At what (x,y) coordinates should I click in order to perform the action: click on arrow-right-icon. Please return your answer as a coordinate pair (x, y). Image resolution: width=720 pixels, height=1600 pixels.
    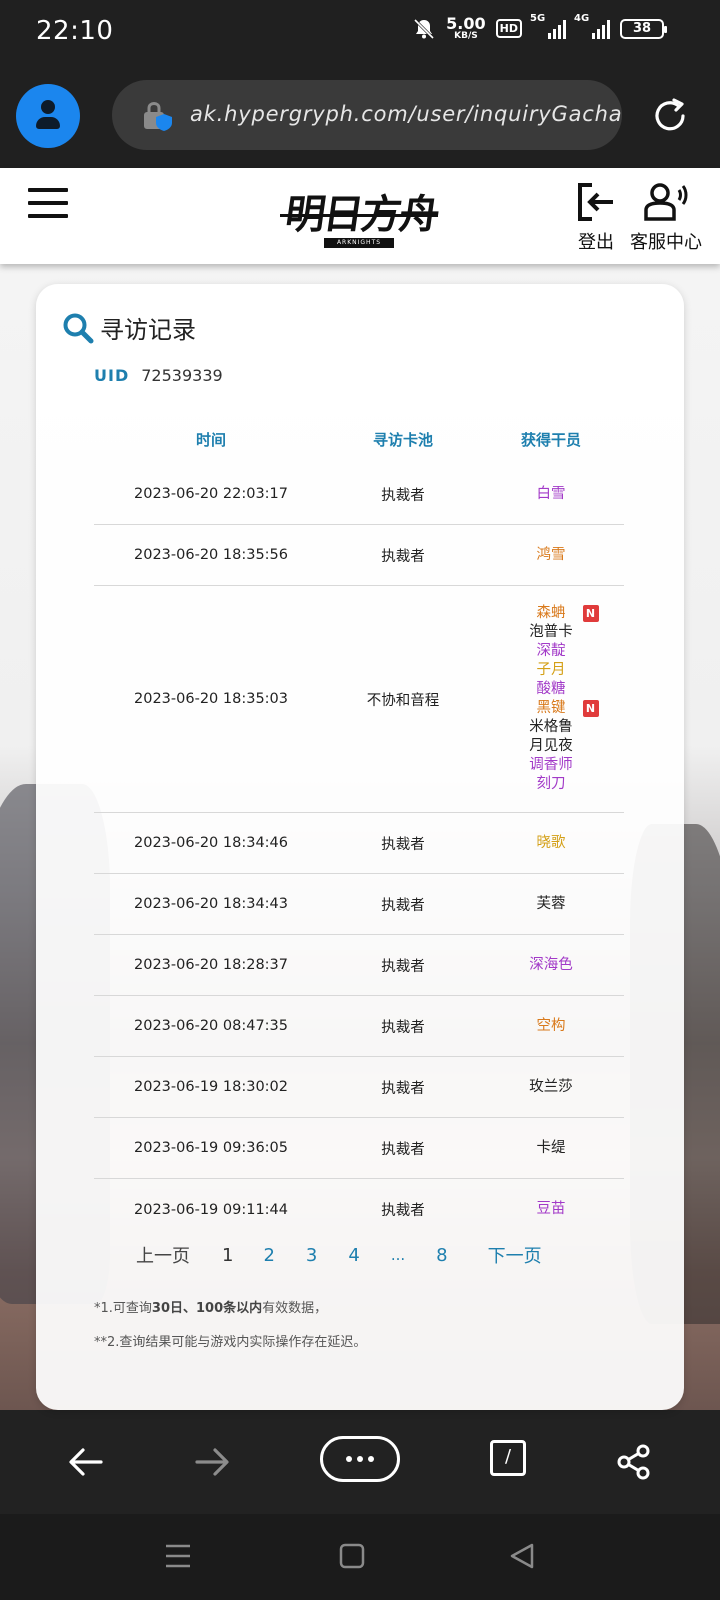
    Looking at the image, I should click on (212, 1462).